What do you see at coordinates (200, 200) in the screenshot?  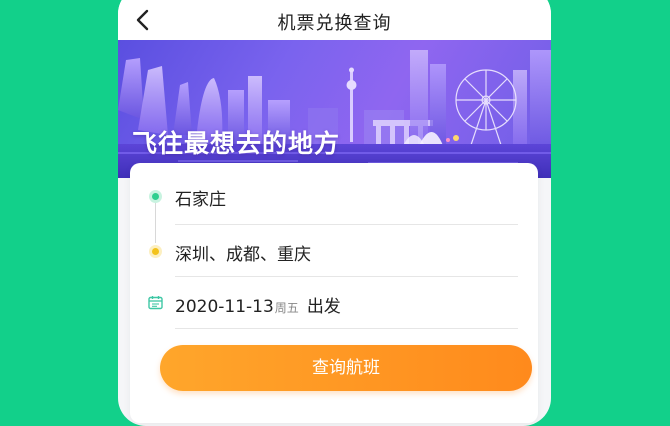 I see `origin-city: 石家庄` at bounding box center [200, 200].